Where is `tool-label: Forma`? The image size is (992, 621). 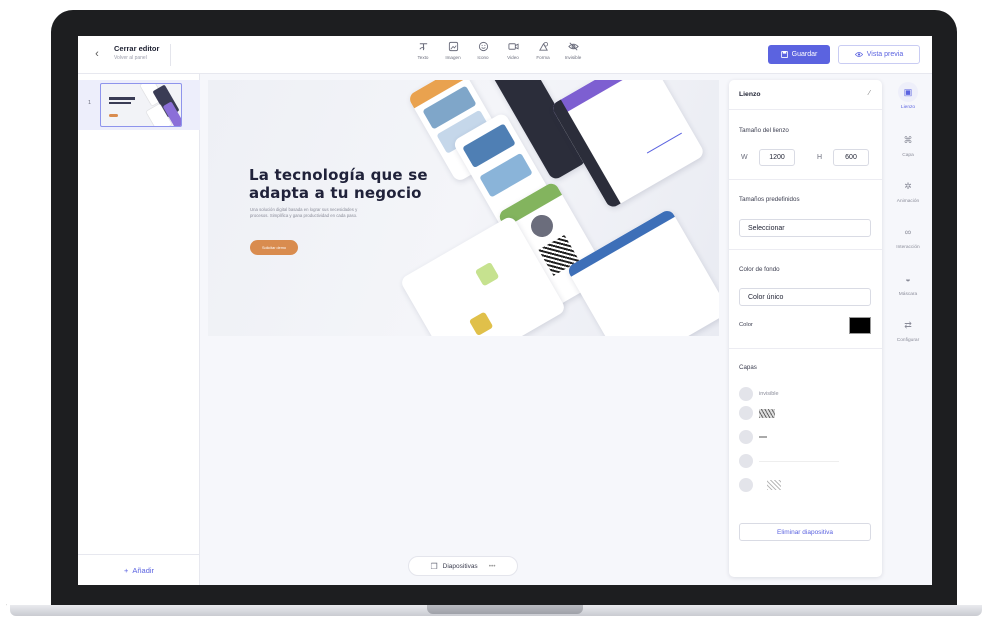
tool-label: Forma is located at coordinates (543, 57).